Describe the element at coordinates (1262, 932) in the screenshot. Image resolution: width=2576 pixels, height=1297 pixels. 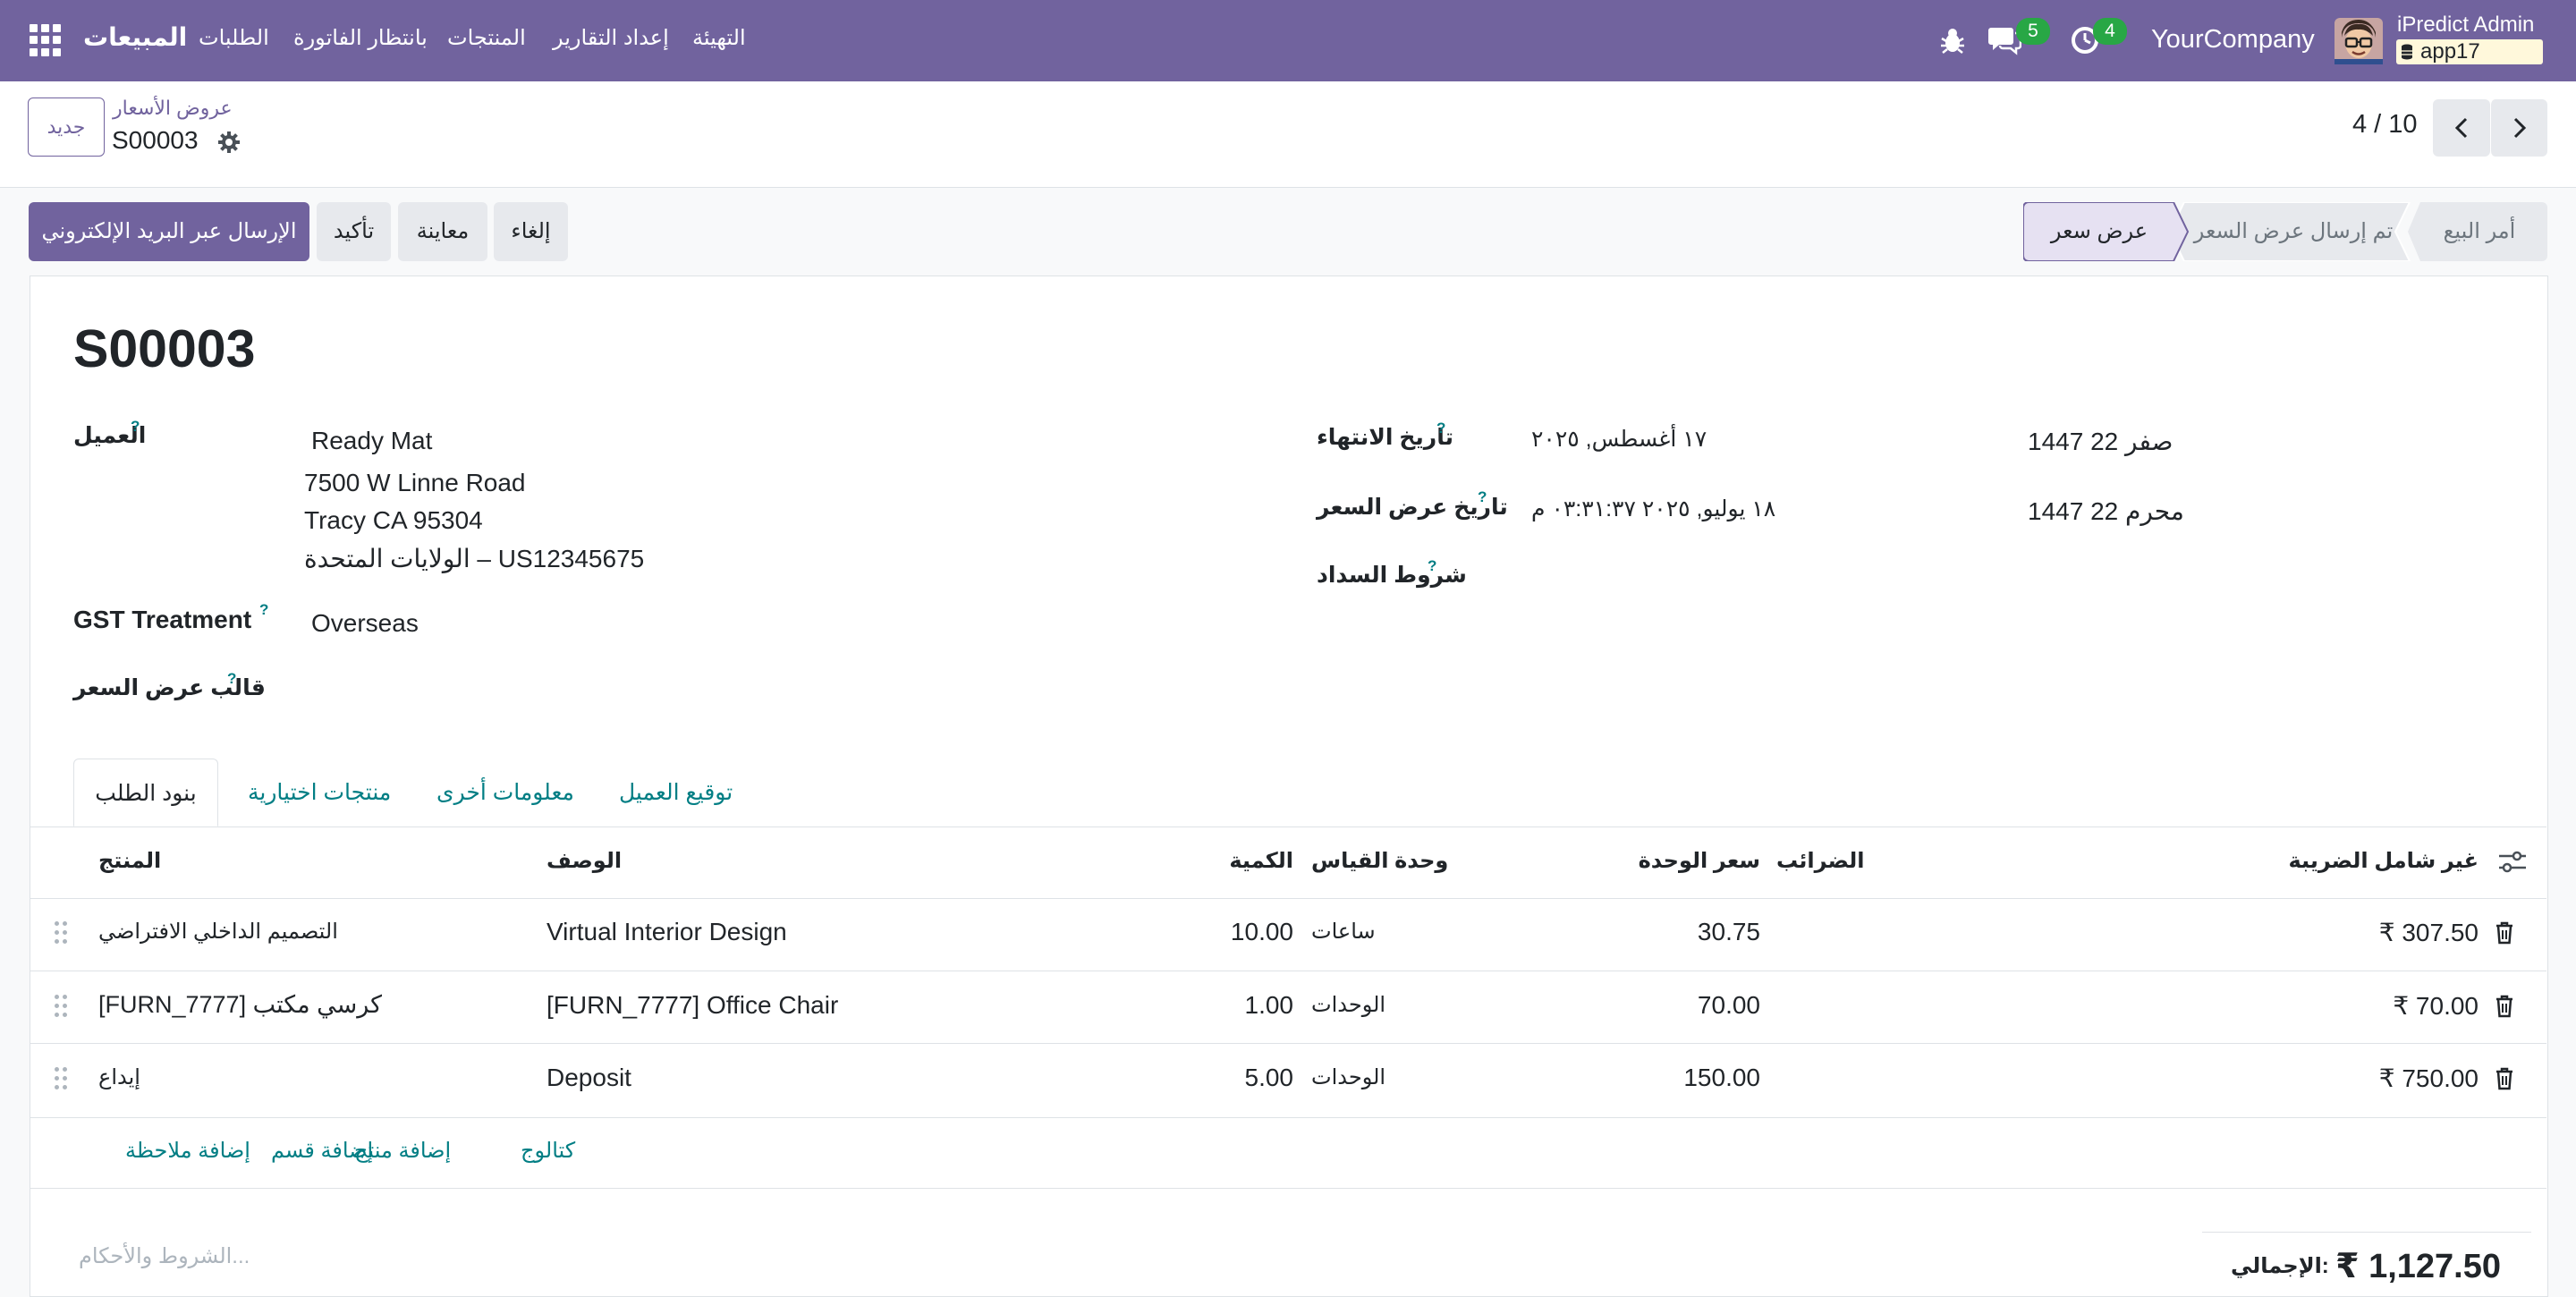
I see `row1-quantity: 10.00` at that location.